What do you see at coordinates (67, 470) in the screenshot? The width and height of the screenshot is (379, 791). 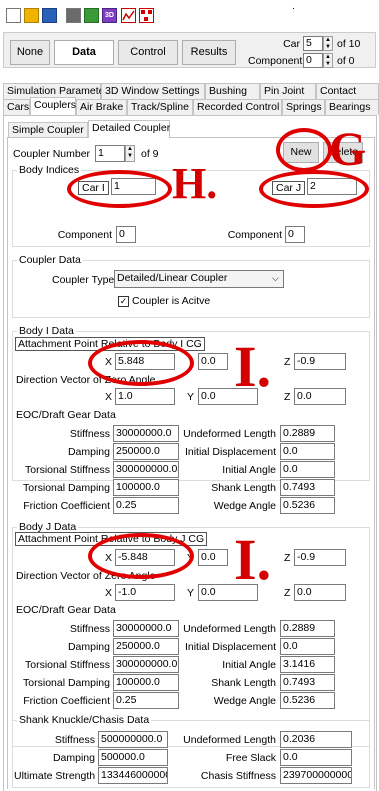 I see `body-i-torsional-stiffness-label: Torsional Stiffness` at bounding box center [67, 470].